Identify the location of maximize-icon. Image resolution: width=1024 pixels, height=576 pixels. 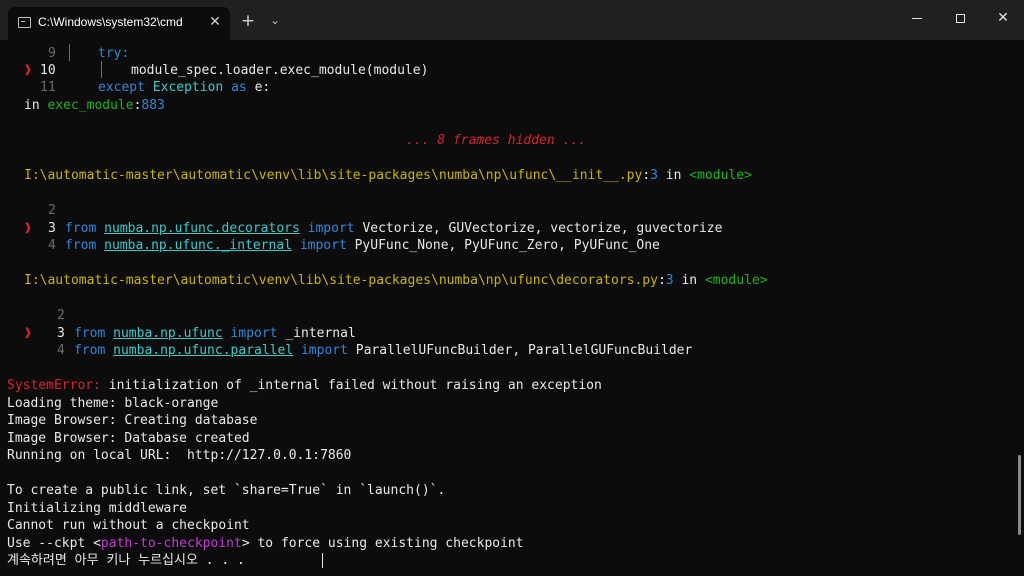
(960, 18).